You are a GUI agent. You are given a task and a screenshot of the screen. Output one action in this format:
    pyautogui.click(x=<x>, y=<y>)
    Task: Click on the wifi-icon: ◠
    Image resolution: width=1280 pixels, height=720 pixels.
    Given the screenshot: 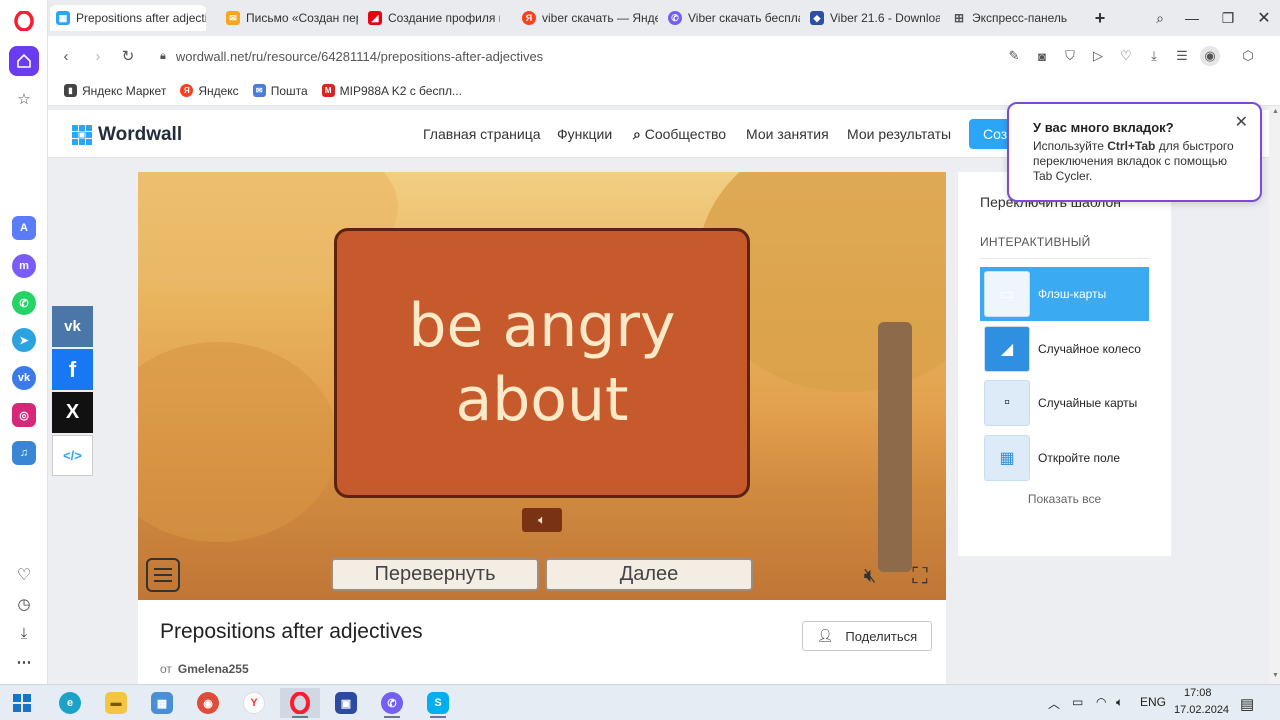 What is the action you would take?
    pyautogui.click(x=1101, y=702)
    